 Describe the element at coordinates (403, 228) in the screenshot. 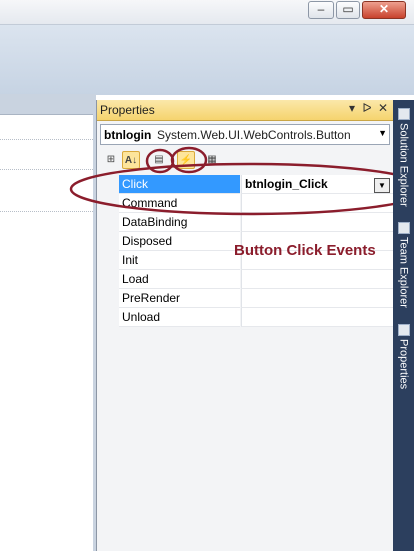

I see `team-explorer-icon` at that location.